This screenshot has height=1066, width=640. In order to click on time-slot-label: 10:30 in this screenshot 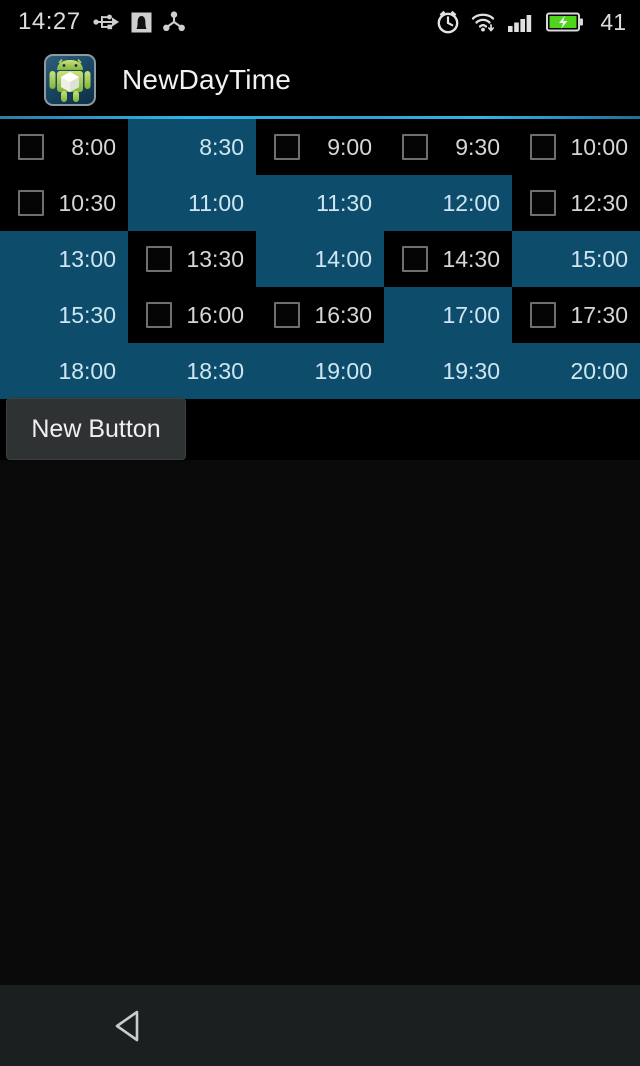, I will do `click(87, 202)`.